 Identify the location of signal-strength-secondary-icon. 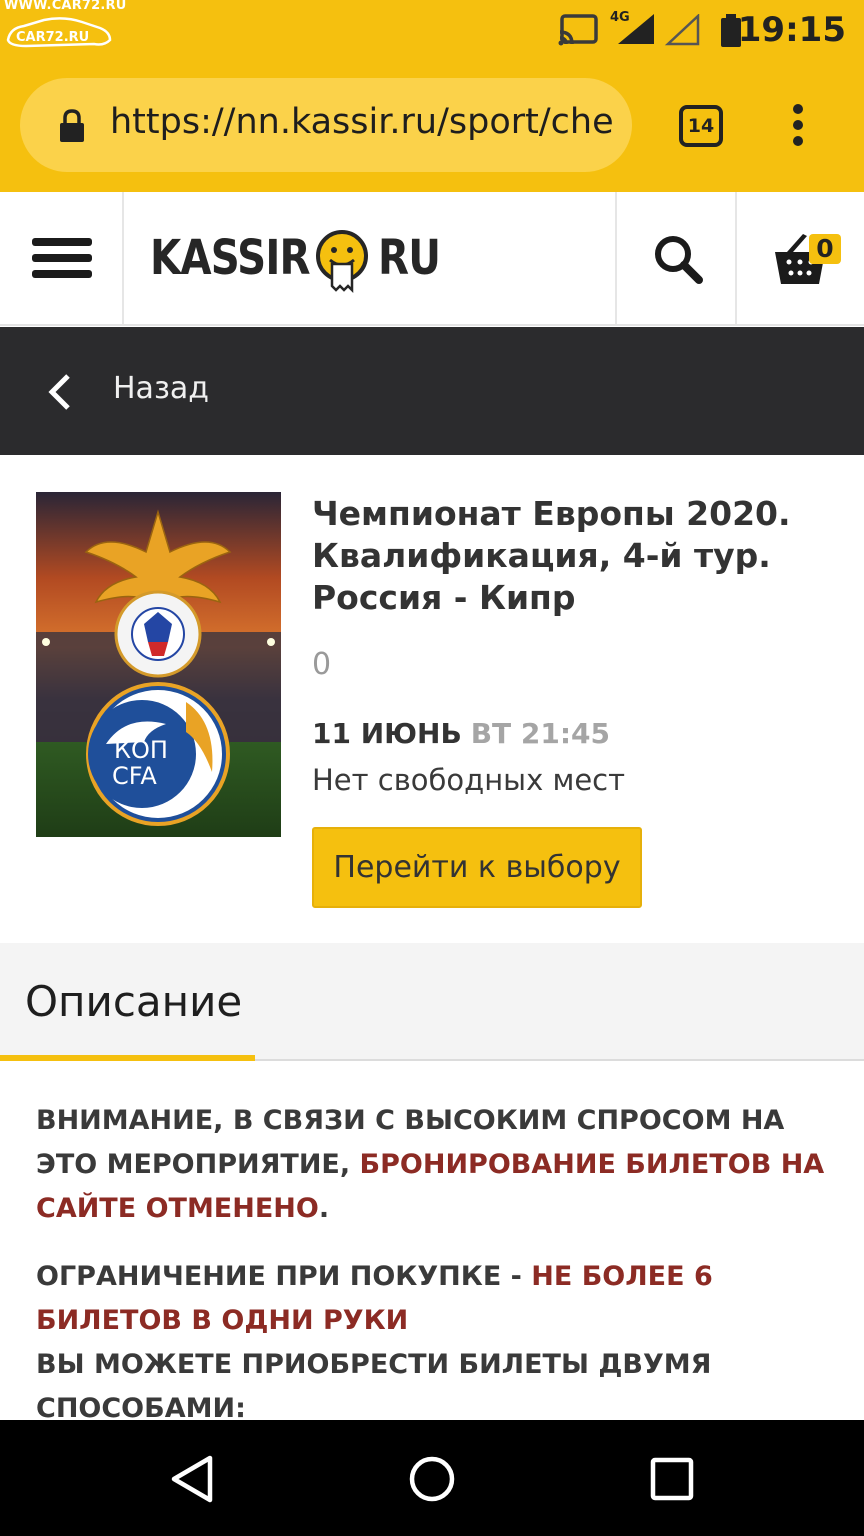
(682, 30).